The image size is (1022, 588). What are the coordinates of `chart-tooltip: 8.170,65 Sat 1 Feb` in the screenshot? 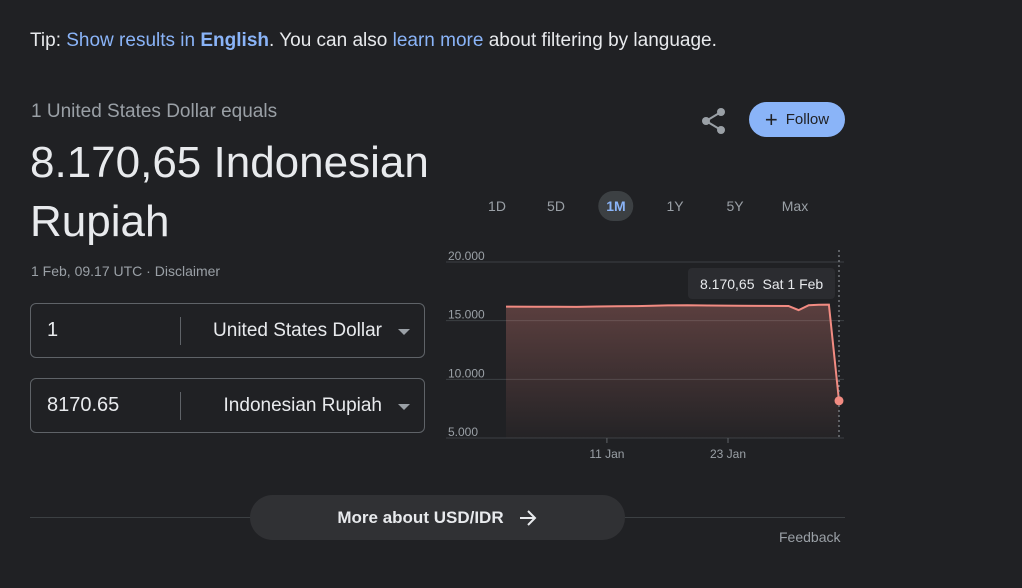 It's located at (762, 283).